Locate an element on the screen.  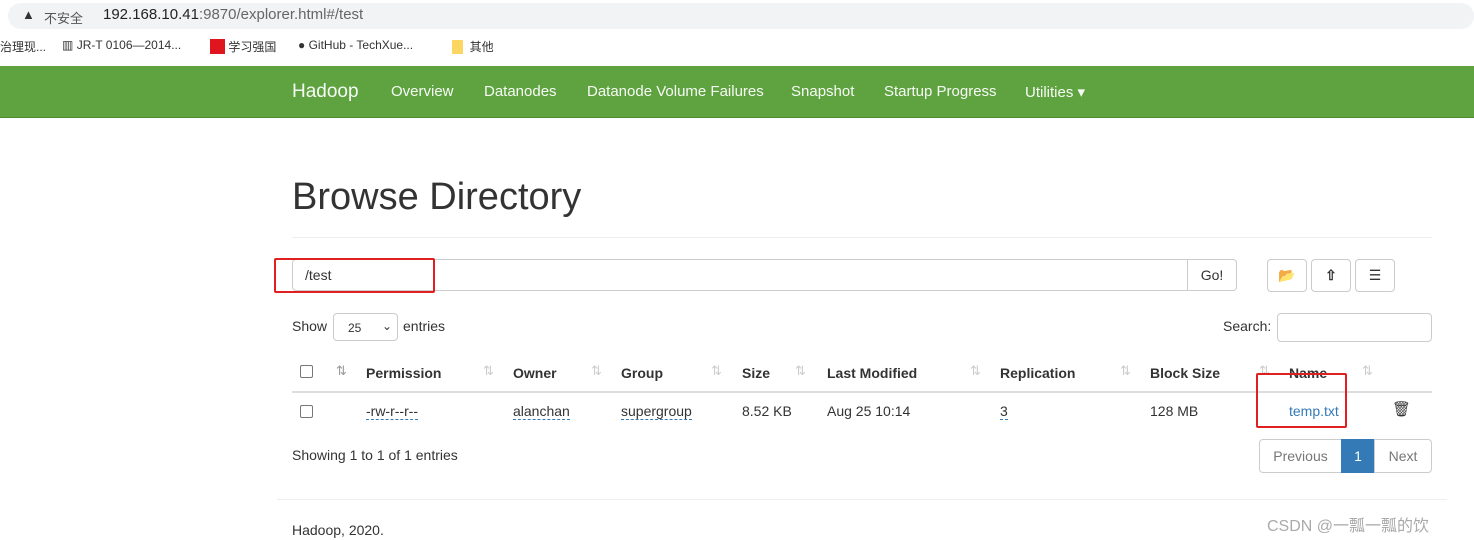
upload-button: ⇧ is located at coordinates (1331, 275).